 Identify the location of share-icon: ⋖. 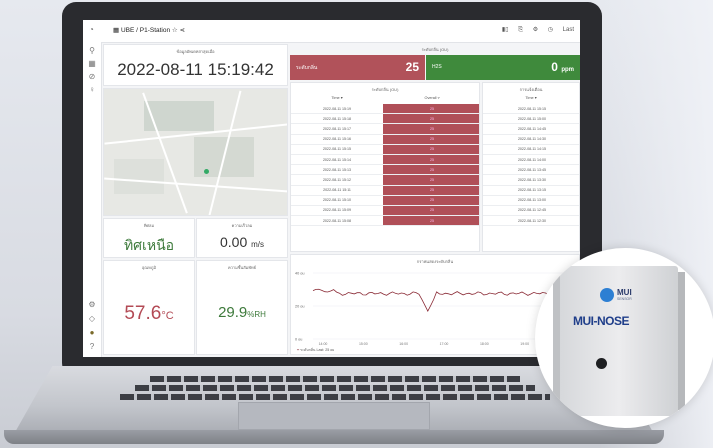
(182, 30).